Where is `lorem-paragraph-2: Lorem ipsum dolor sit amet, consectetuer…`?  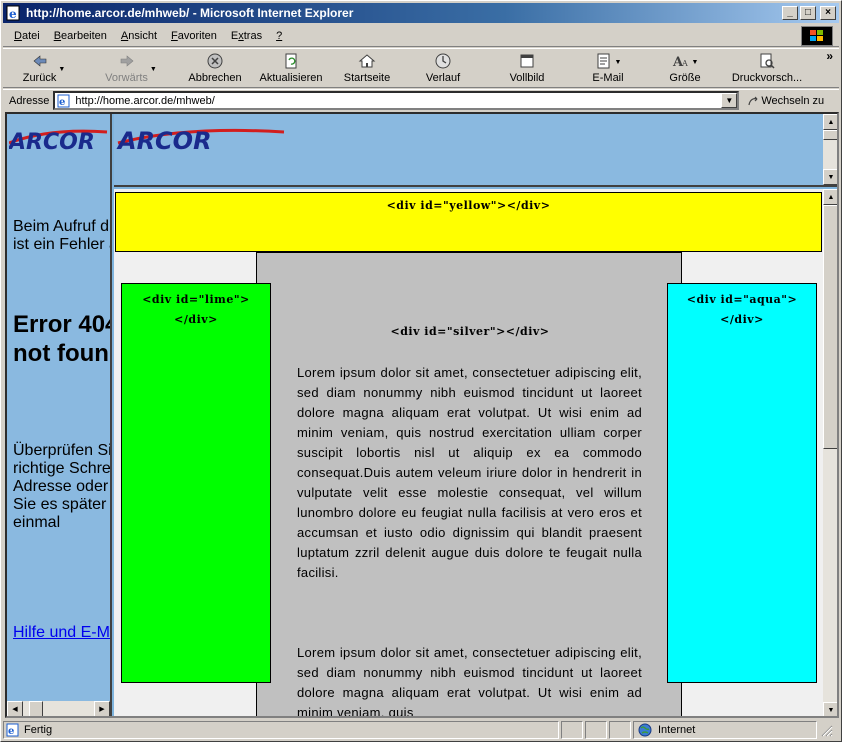 lorem-paragraph-2: Lorem ipsum dolor sit amet, consectetuer… is located at coordinates (469, 681).